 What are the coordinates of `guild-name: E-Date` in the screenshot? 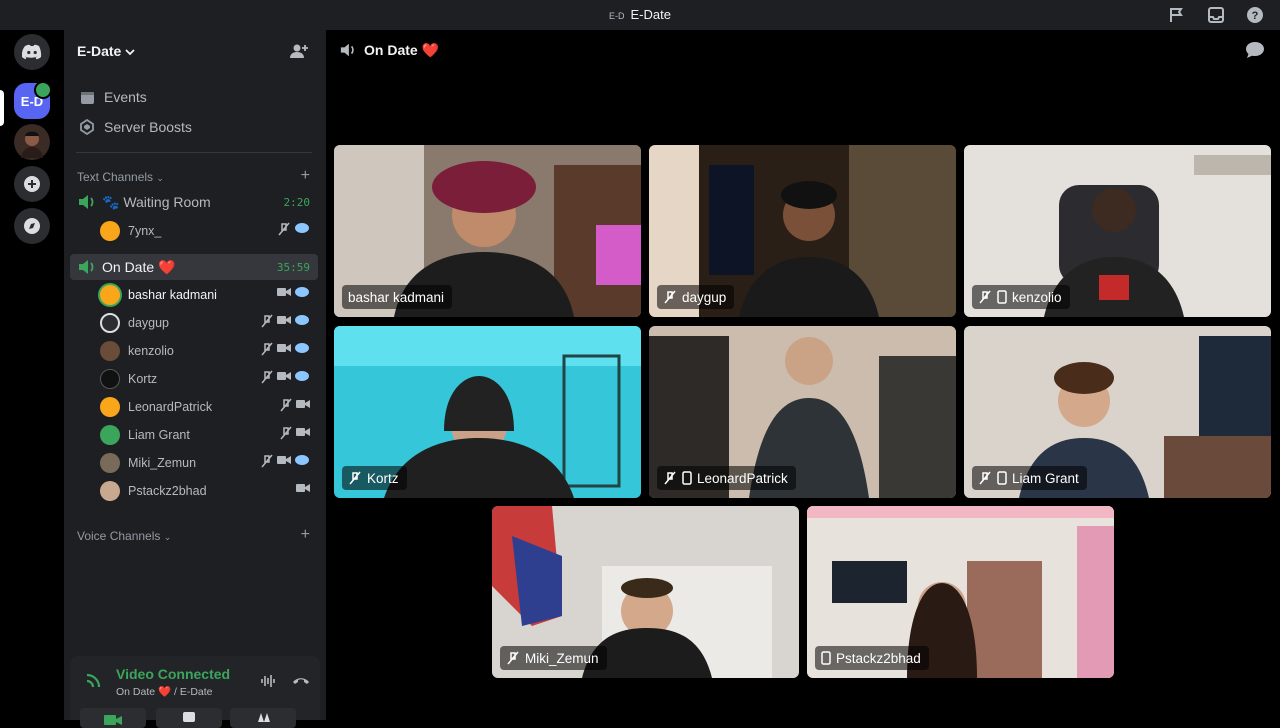 It's located at (106, 51).